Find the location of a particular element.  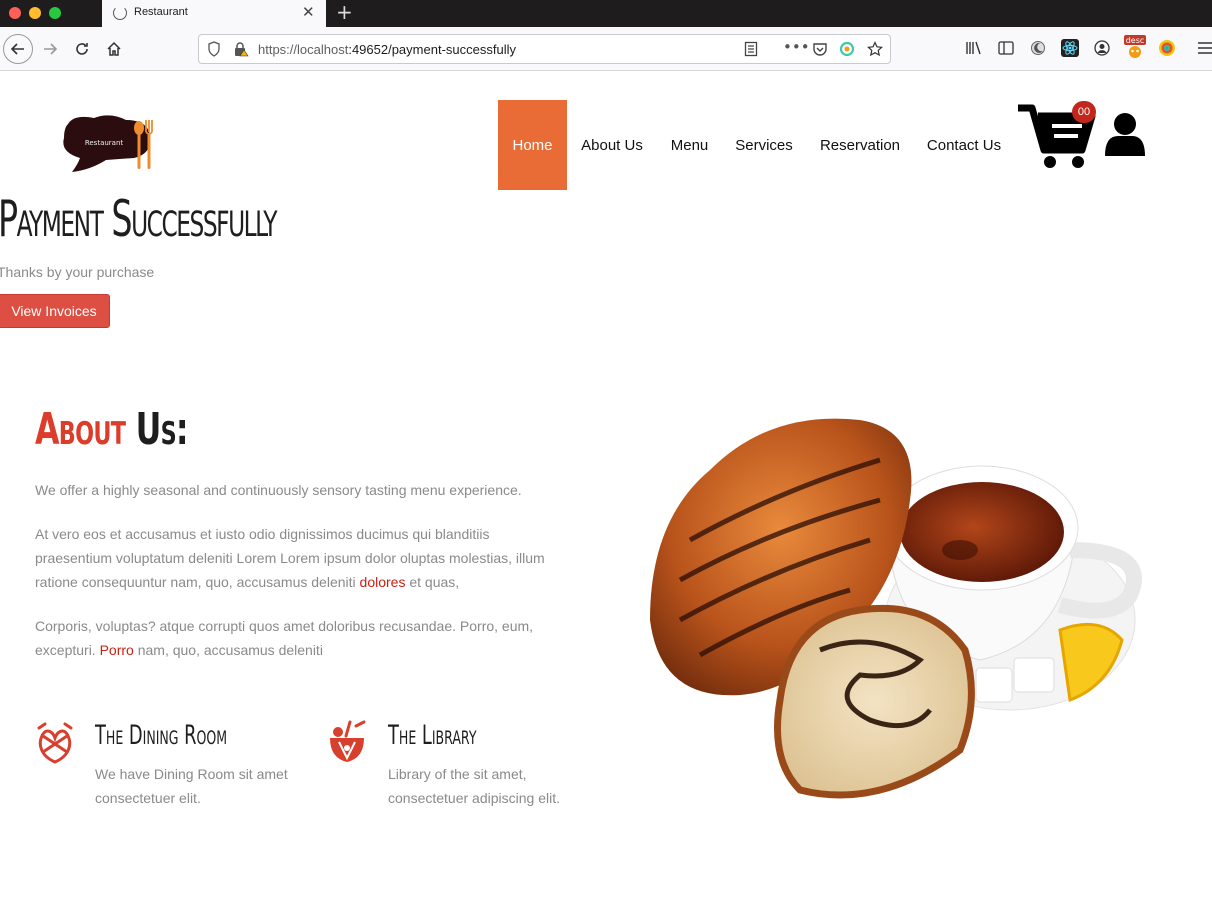

account-icon is located at coordinates (1102, 48).